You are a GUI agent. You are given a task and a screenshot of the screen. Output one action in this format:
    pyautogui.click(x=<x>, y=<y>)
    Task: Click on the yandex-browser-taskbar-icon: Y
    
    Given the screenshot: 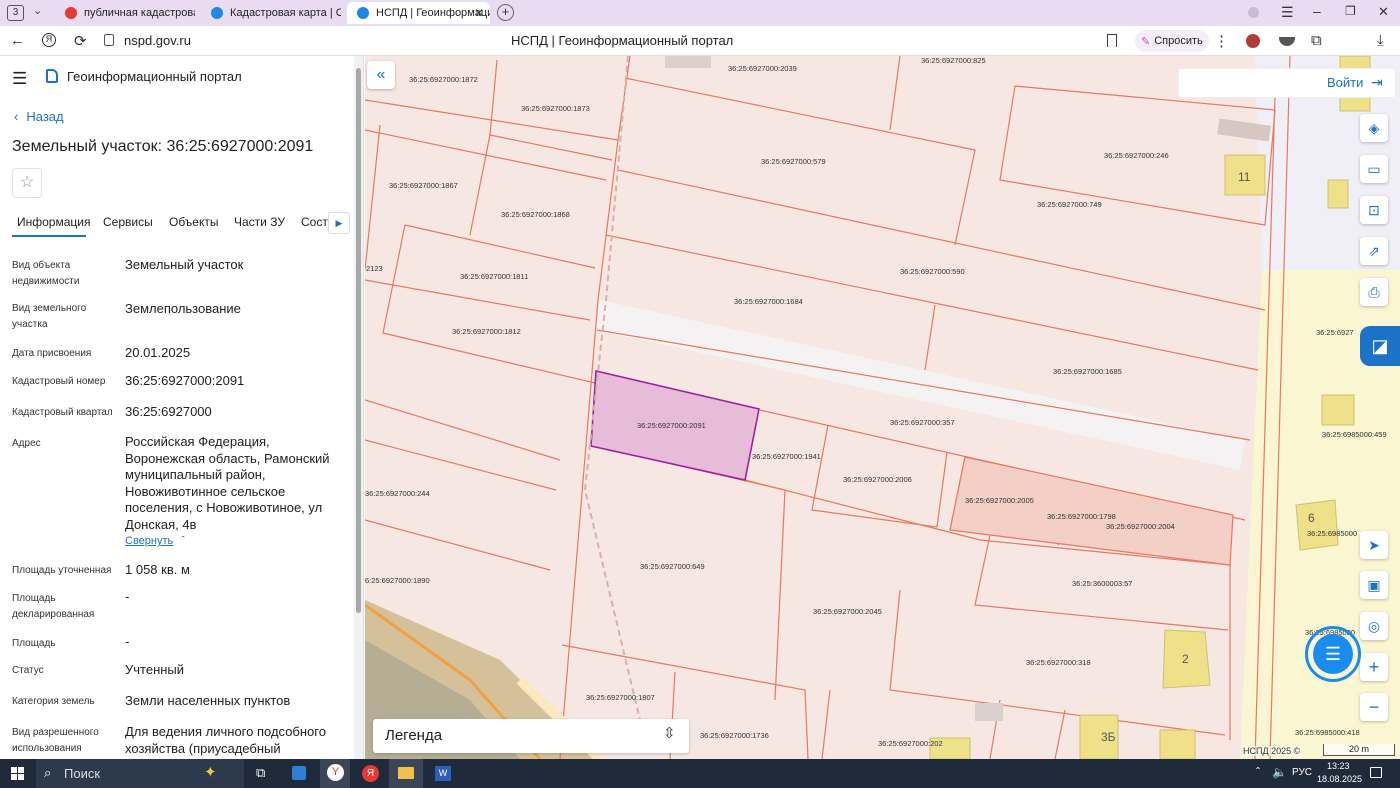 What is the action you would take?
    pyautogui.click(x=335, y=773)
    